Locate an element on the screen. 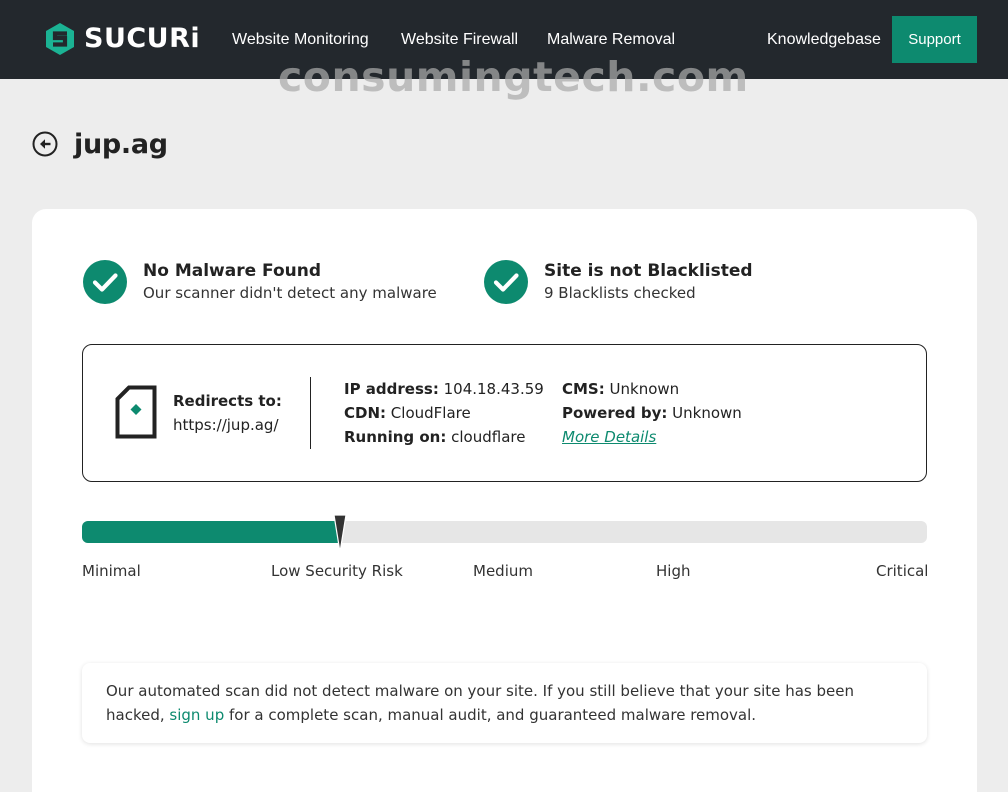 The height and width of the screenshot is (792, 1008). nav-website-monitoring: Website Monitoring is located at coordinates (300, 40).